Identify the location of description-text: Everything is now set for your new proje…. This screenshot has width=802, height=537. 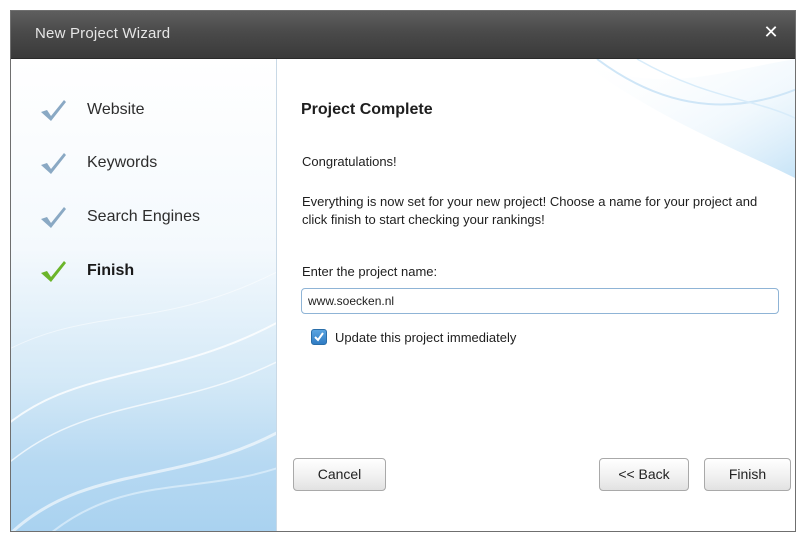
(530, 210).